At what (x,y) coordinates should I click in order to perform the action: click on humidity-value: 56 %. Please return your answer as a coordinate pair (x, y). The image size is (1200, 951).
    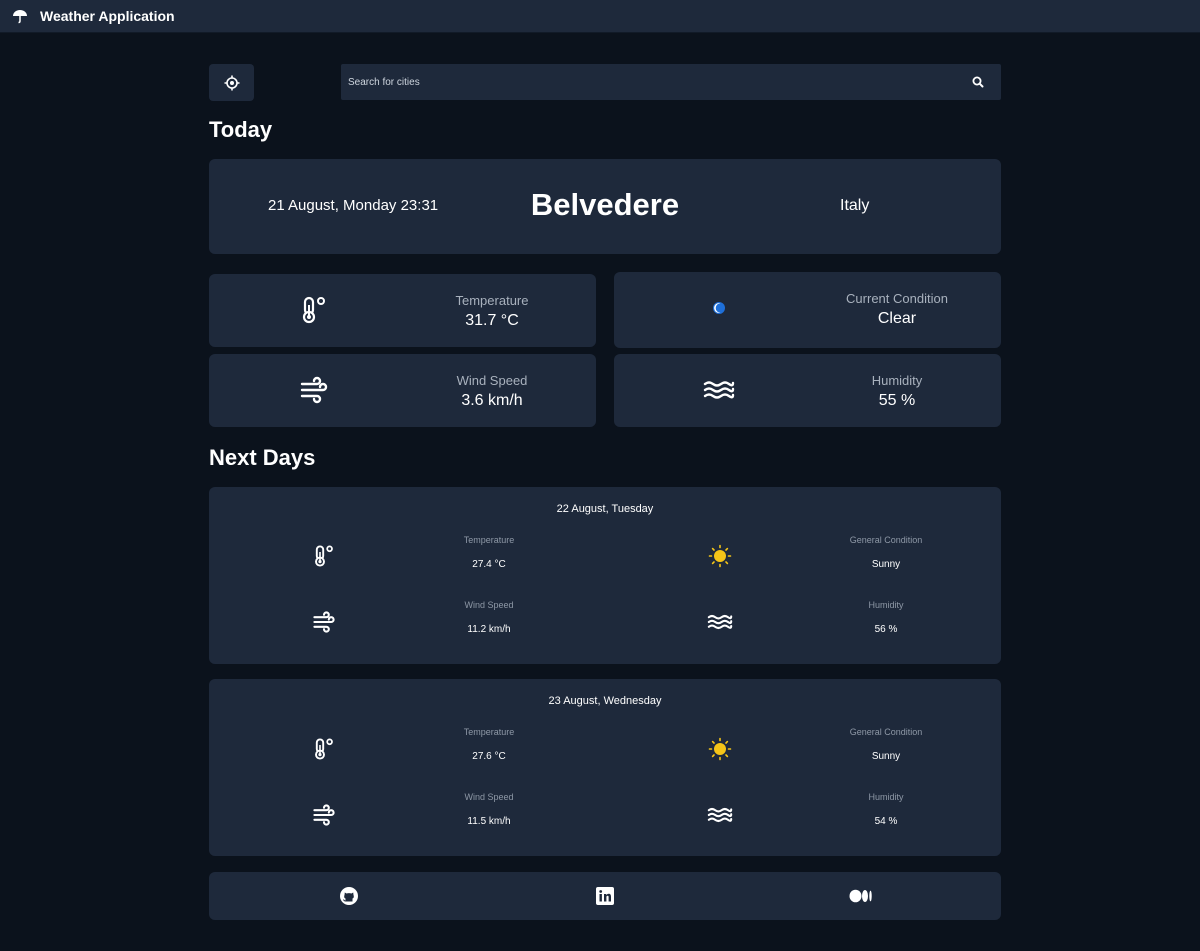
    Looking at the image, I should click on (886, 629).